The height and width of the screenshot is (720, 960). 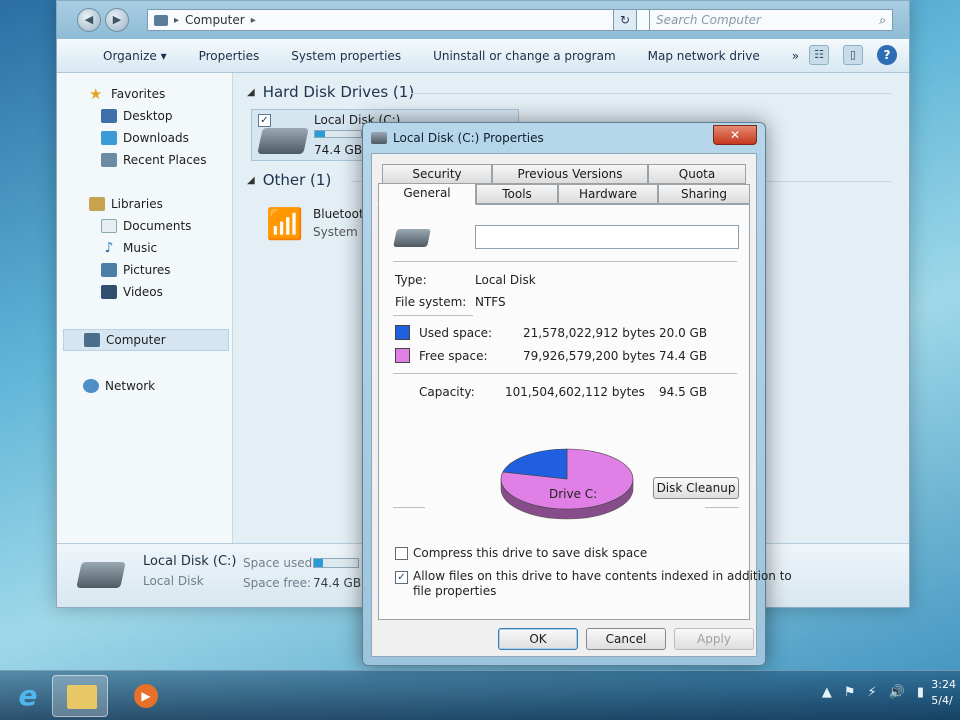 What do you see at coordinates (704, 194) in the screenshot?
I see `tab-sharing: Sharing` at bounding box center [704, 194].